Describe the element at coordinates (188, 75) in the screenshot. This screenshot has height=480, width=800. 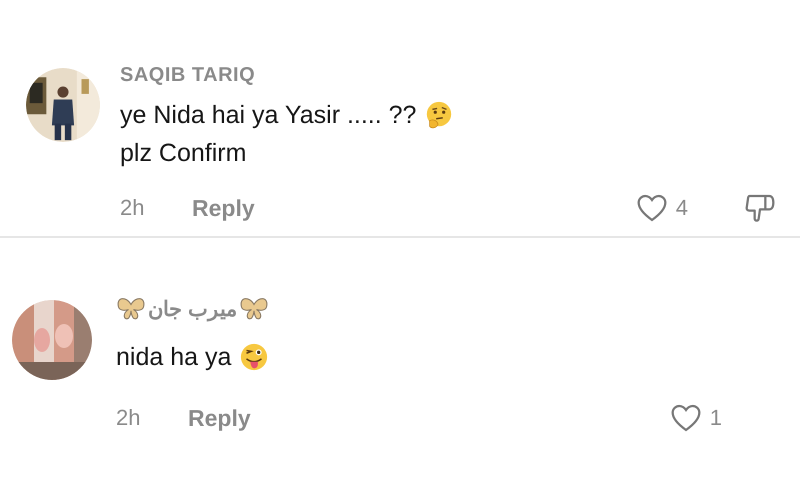
I see `username: SAQIB TARIQ` at that location.